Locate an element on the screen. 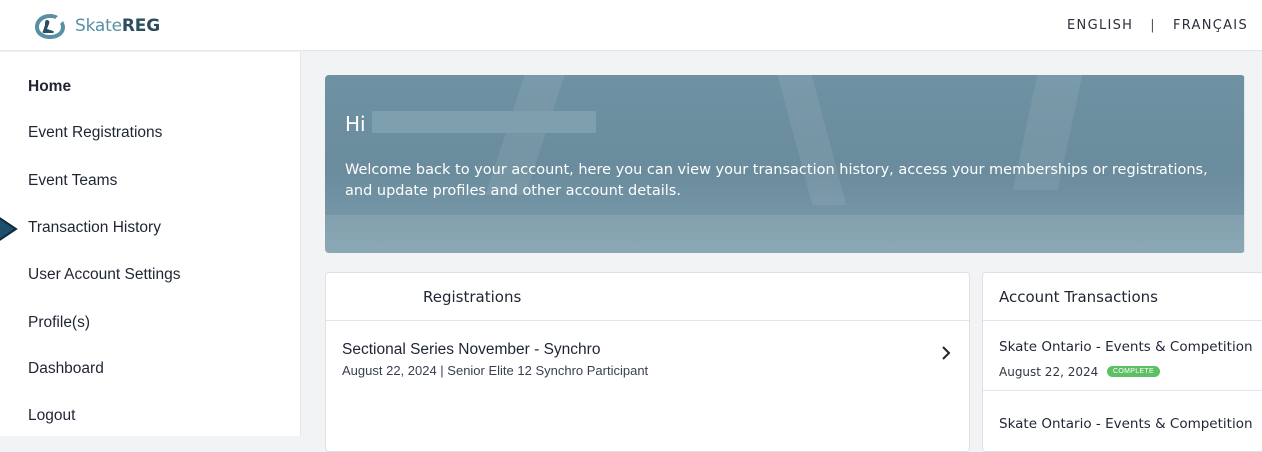 The height and width of the screenshot is (452, 1262). lang-french-link: FRANÇAIS is located at coordinates (1210, 25).